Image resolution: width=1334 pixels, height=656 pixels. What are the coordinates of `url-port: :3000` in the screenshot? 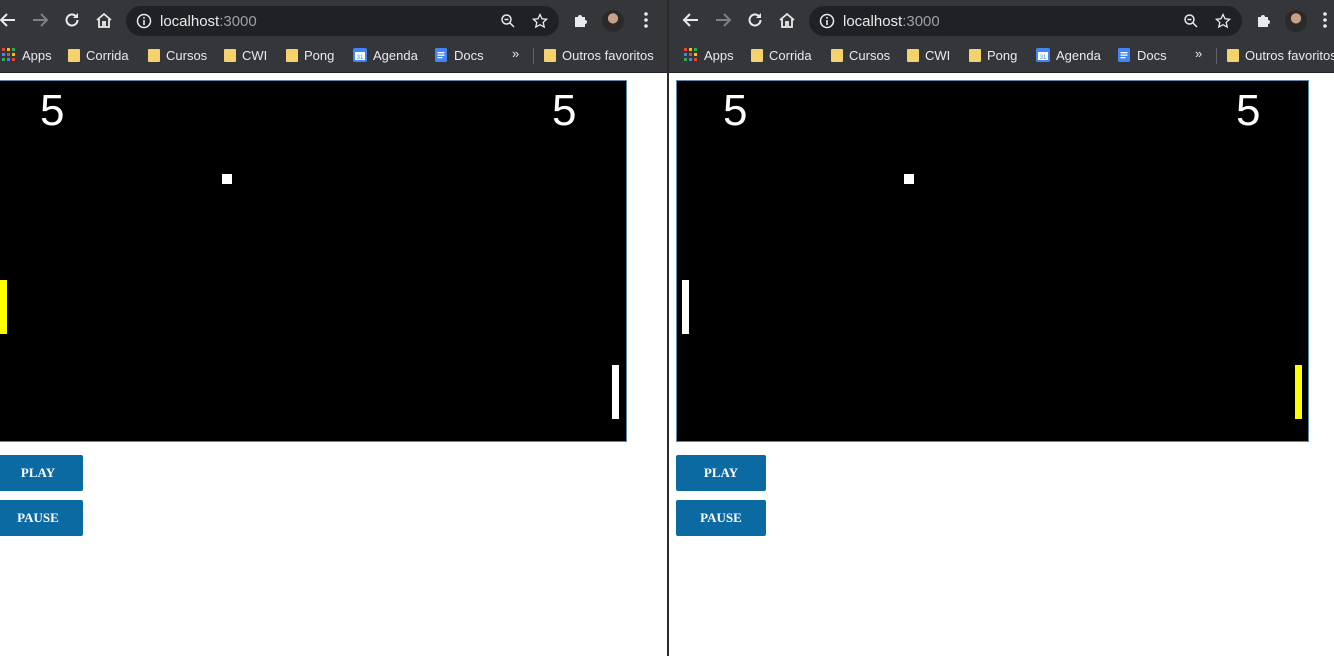 It's located at (238, 21).